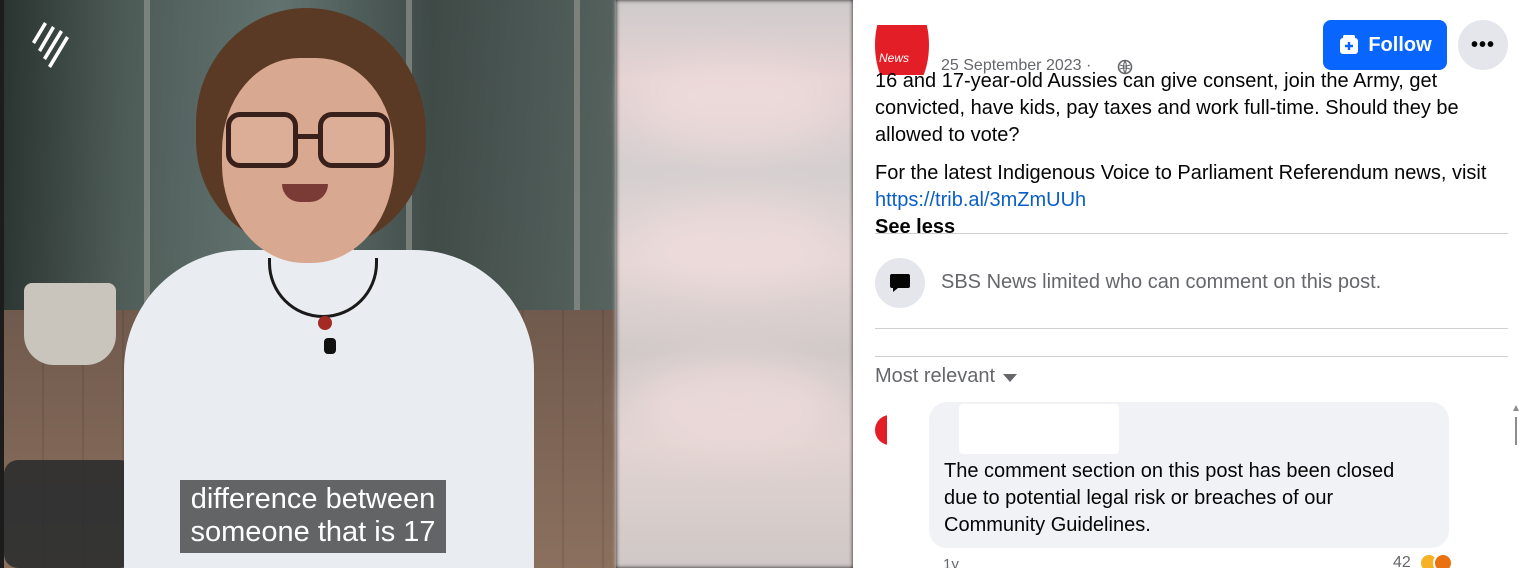 This screenshot has width=1521, height=568. I want to click on speaker-glasses, so click(309, 142).